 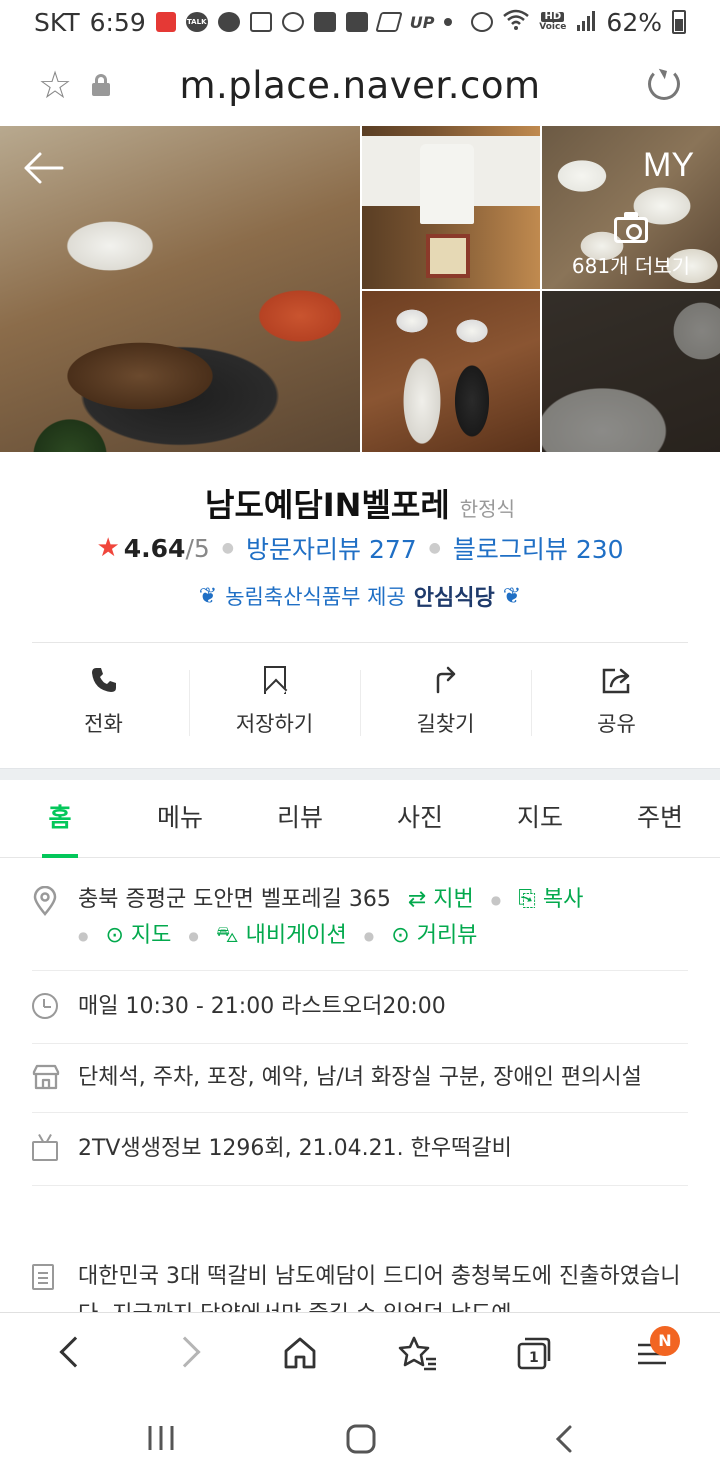 What do you see at coordinates (616, 705) in the screenshot?
I see `share-button: 공유` at bounding box center [616, 705].